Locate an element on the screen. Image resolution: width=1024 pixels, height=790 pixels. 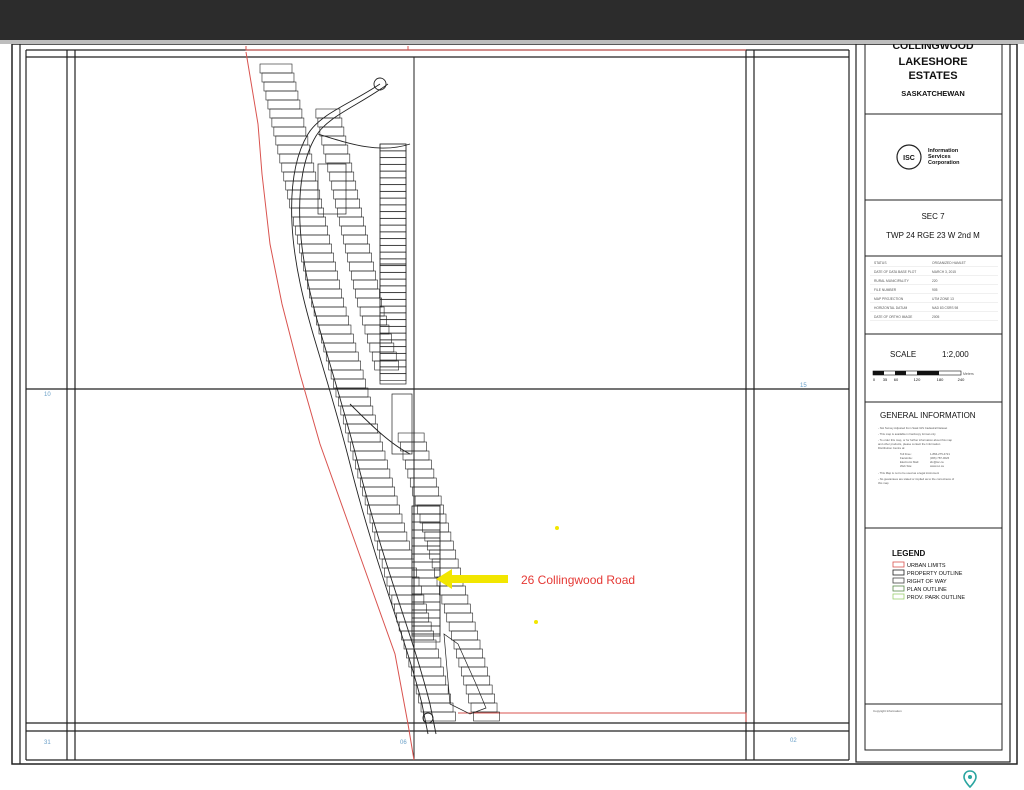
section-number: SEC 7 is located at coordinates (933, 216).